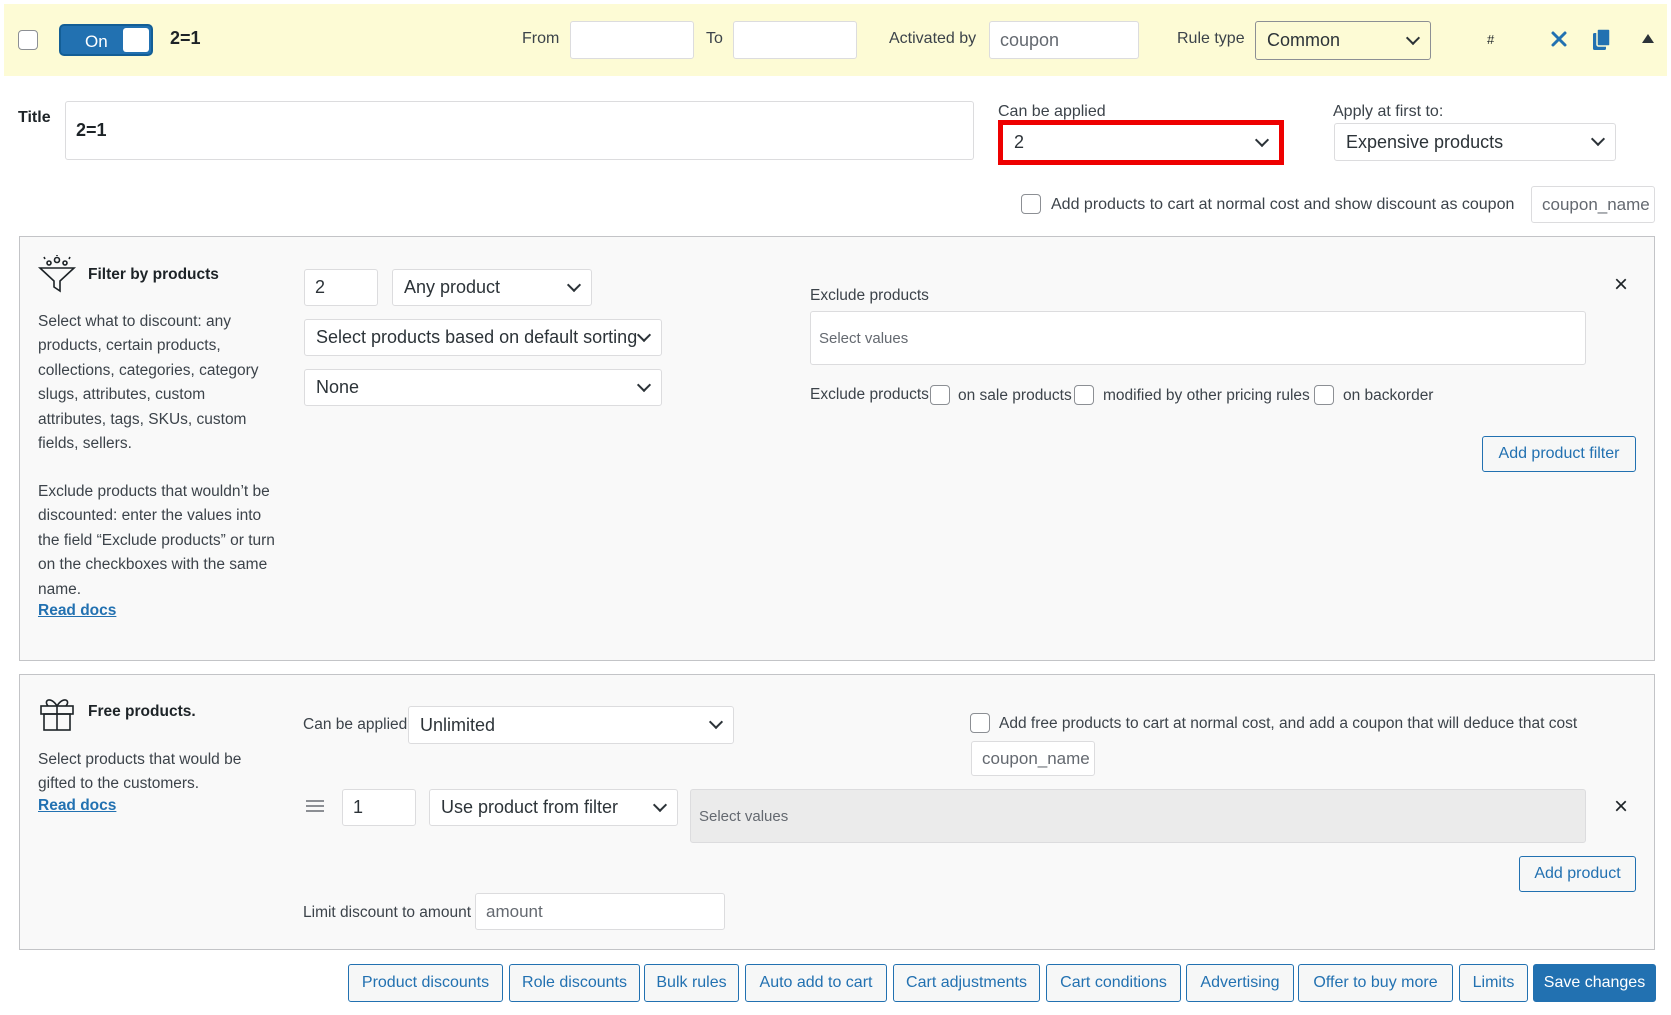 This screenshot has height=1015, width=1671. I want to click on collapse-arrow-icon, so click(1648, 38).